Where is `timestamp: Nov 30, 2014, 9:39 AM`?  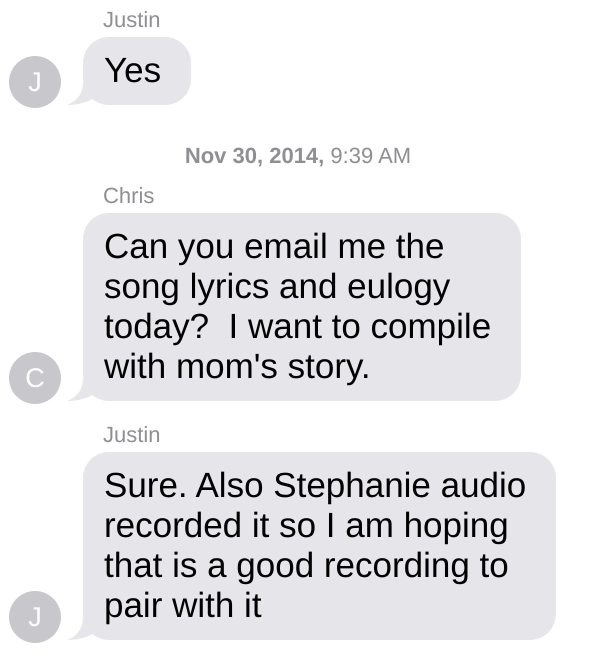
timestamp: Nov 30, 2014, 9:39 AM is located at coordinates (298, 156).